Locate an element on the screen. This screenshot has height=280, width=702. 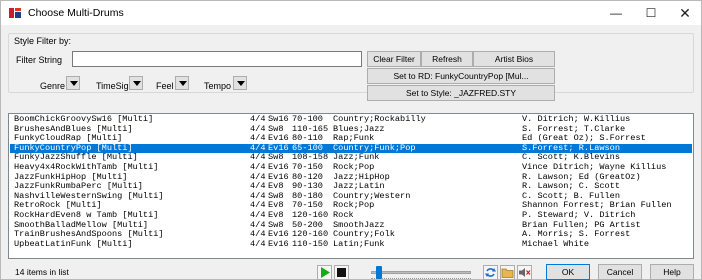
play-button is located at coordinates (324, 272).